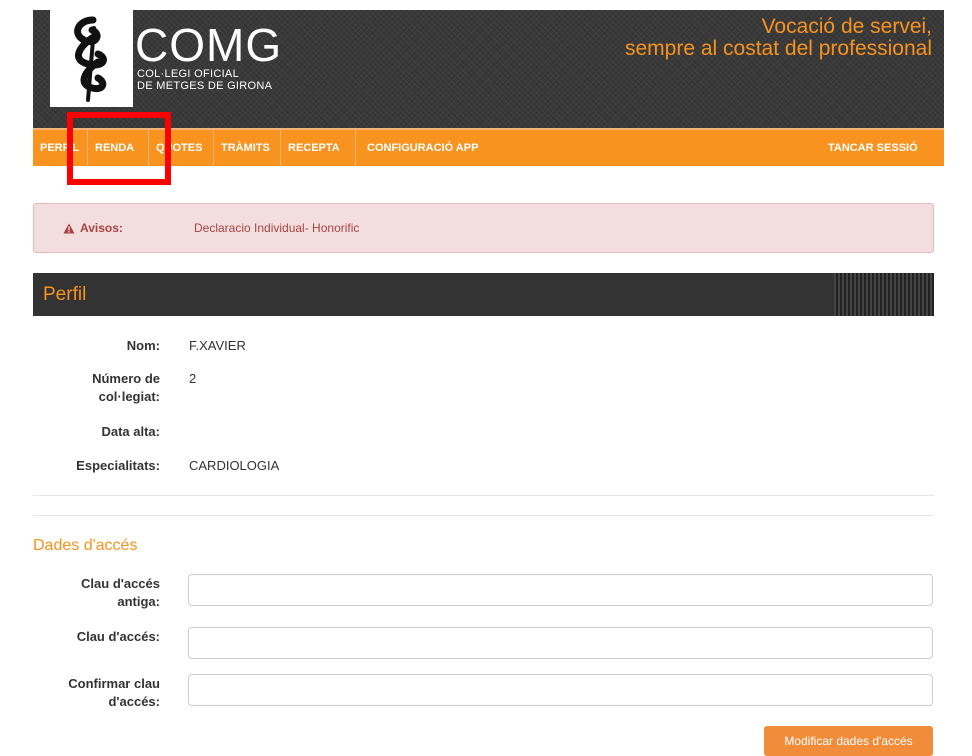 The height and width of the screenshot is (756, 972). Describe the element at coordinates (126, 378) in the screenshot. I see `label-line1: Número de` at that location.